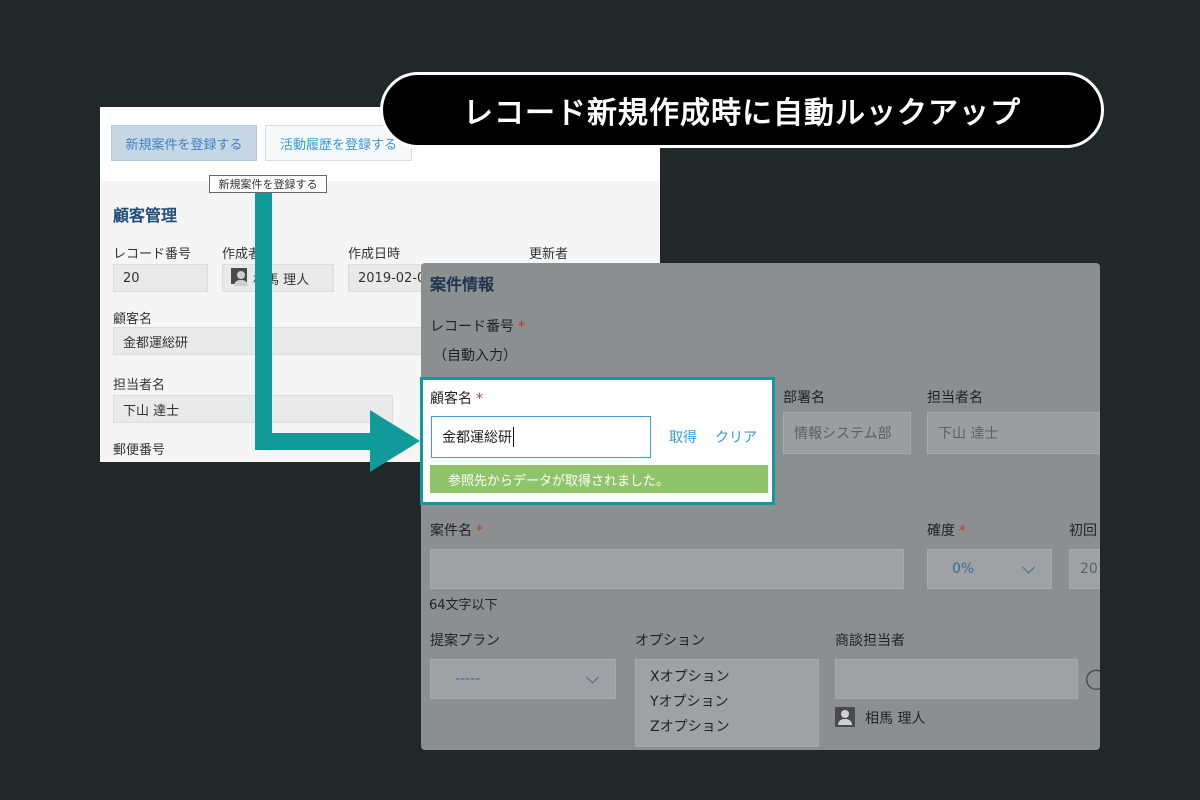  Describe the element at coordinates (513, 437) in the screenshot. I see `text-caret` at that location.